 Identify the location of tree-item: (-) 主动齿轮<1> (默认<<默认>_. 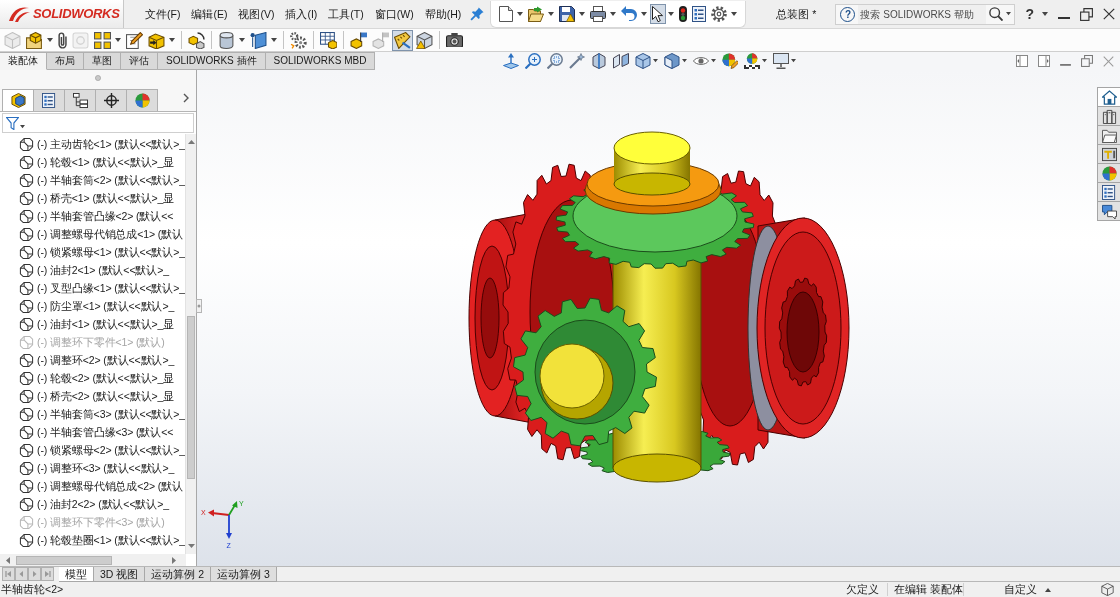
(111, 144).